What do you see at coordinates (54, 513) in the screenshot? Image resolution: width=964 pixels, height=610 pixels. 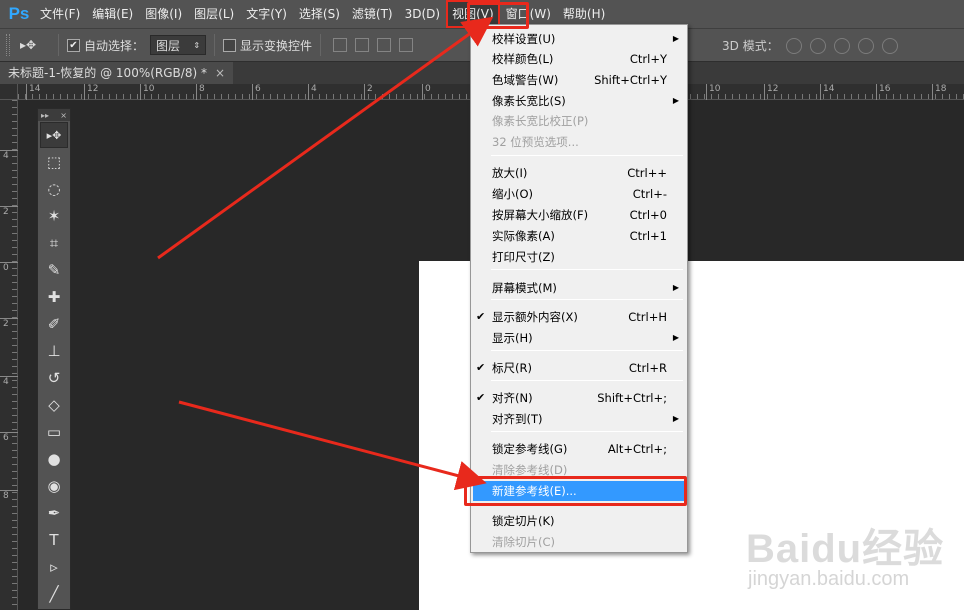 I see `pen-tool-icon: ✒` at bounding box center [54, 513].